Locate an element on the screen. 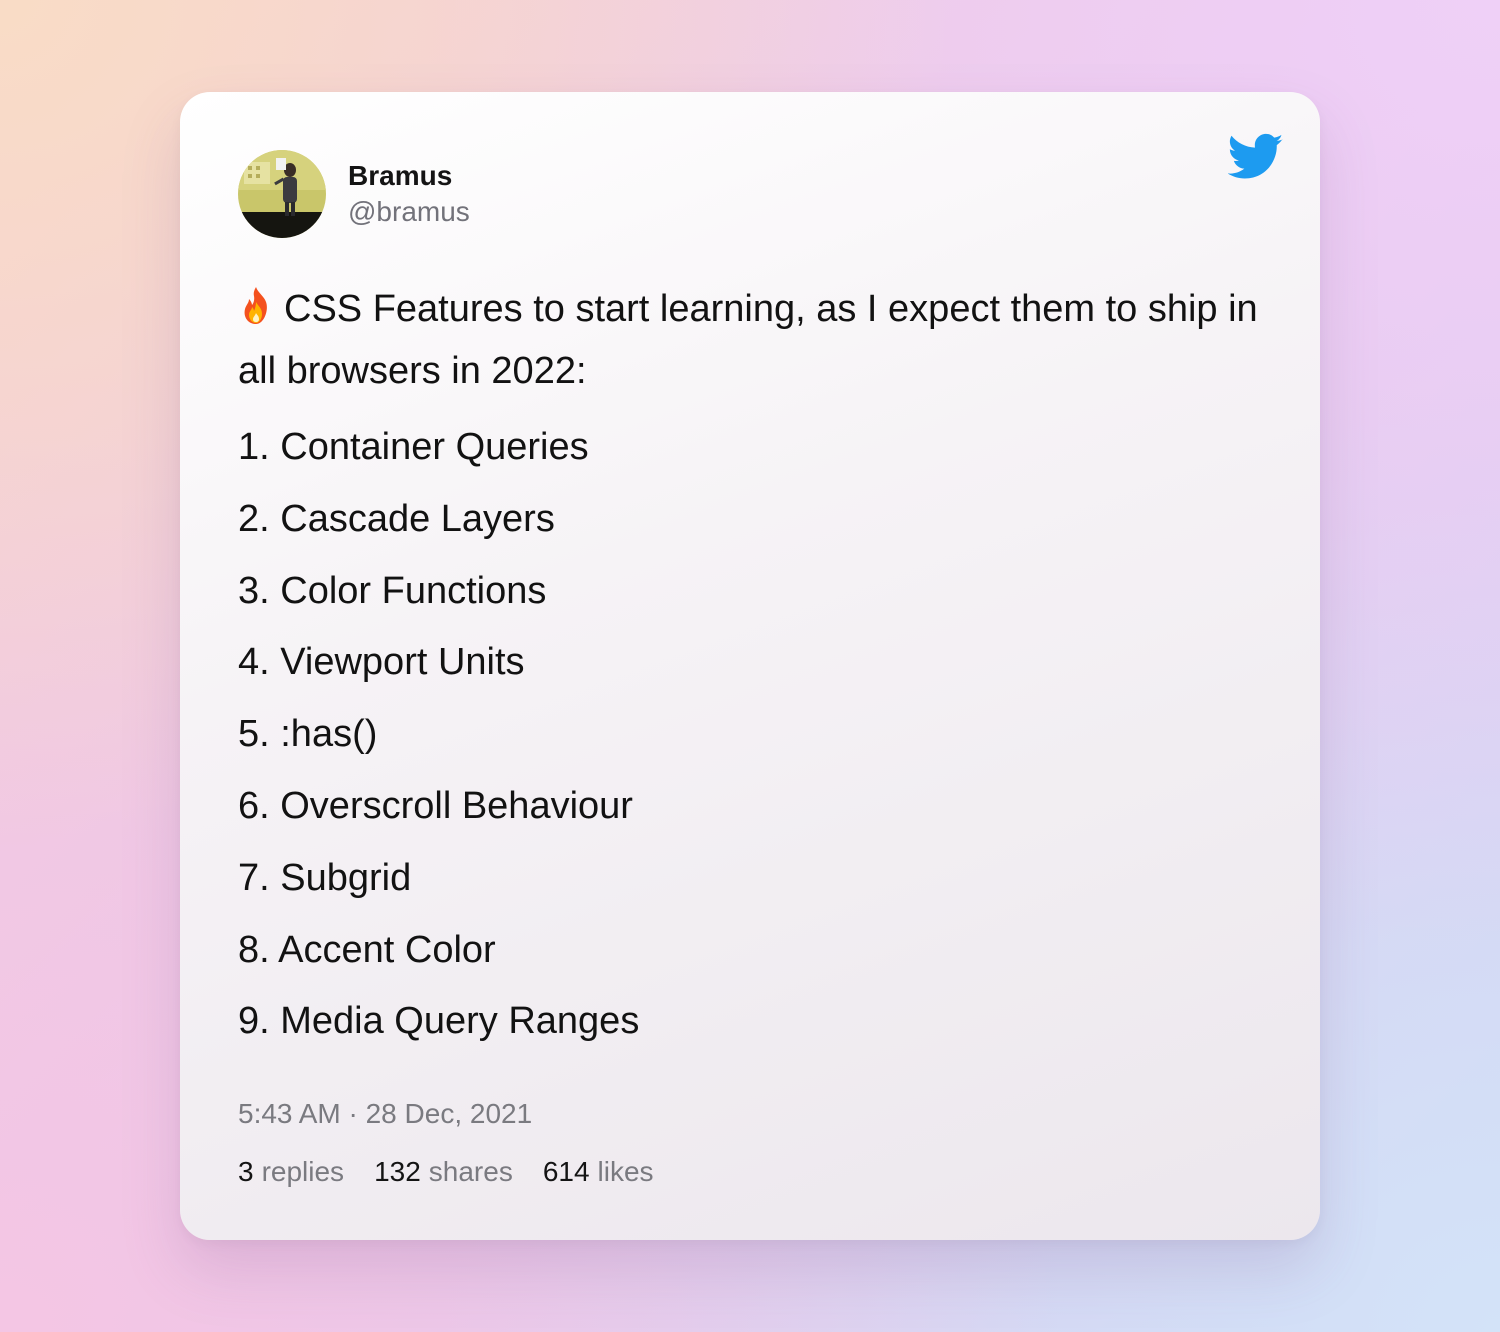 Image resolution: width=1500 pixels, height=1332 pixels. replies-label: replies is located at coordinates (303, 1171).